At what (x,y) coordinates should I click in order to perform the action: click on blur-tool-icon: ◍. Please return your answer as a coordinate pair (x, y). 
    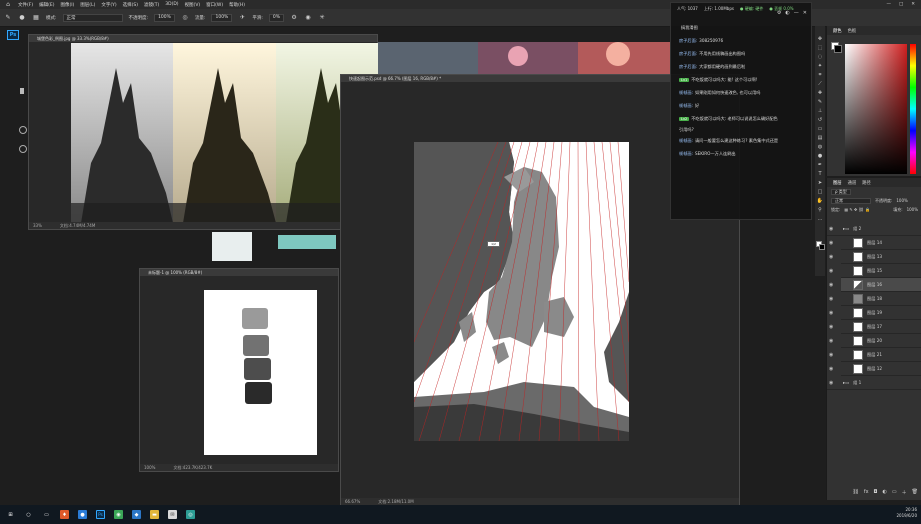
    Looking at the image, I should click on (820, 147).